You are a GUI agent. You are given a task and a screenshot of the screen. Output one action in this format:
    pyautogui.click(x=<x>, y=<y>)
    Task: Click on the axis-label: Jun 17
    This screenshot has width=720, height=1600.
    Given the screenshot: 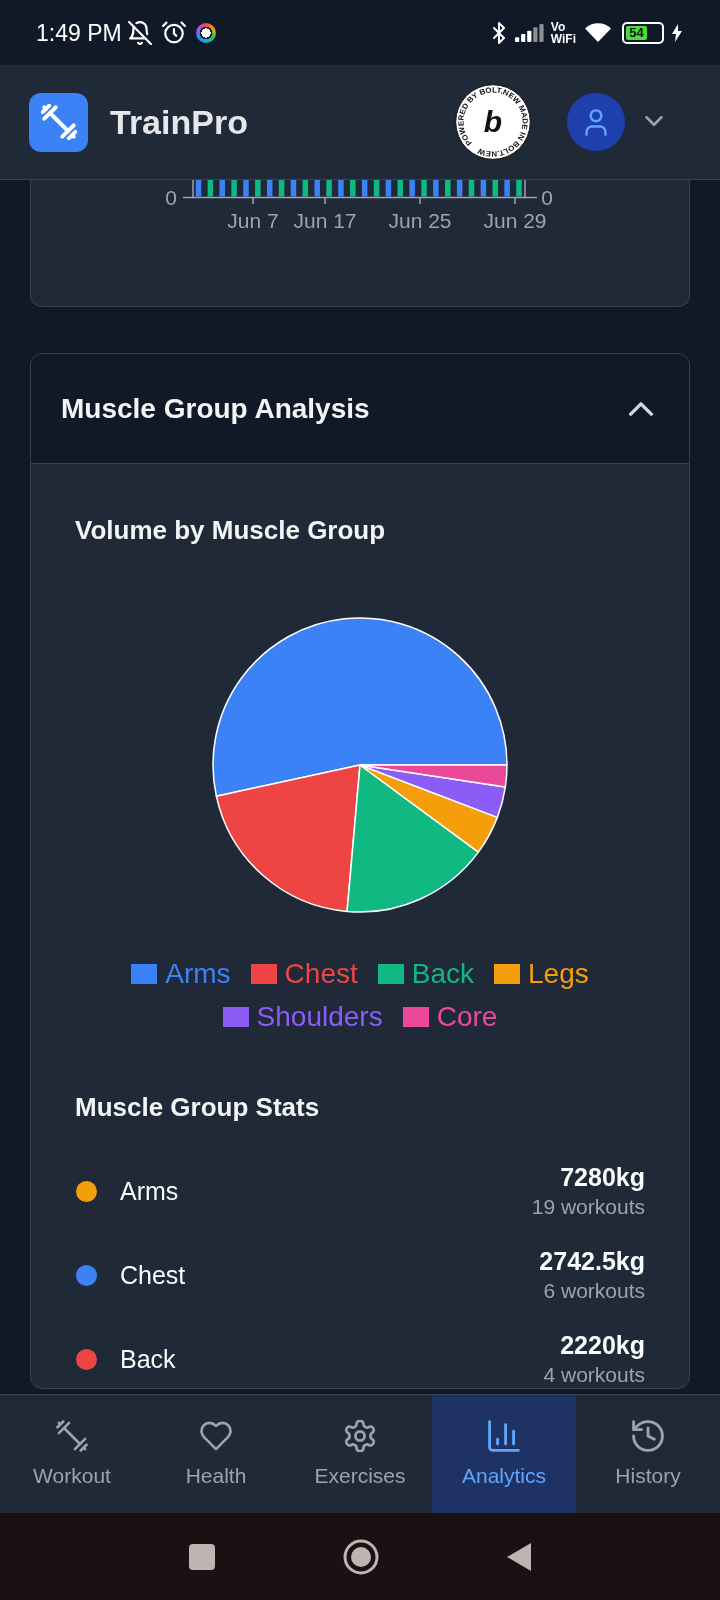 What is the action you would take?
    pyautogui.click(x=325, y=220)
    